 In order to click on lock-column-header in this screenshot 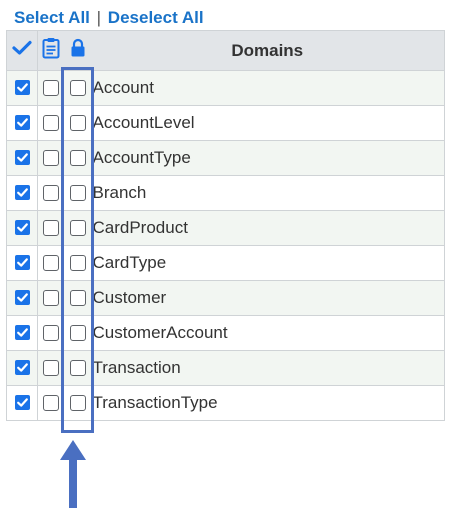, I will do `click(77, 50)`.